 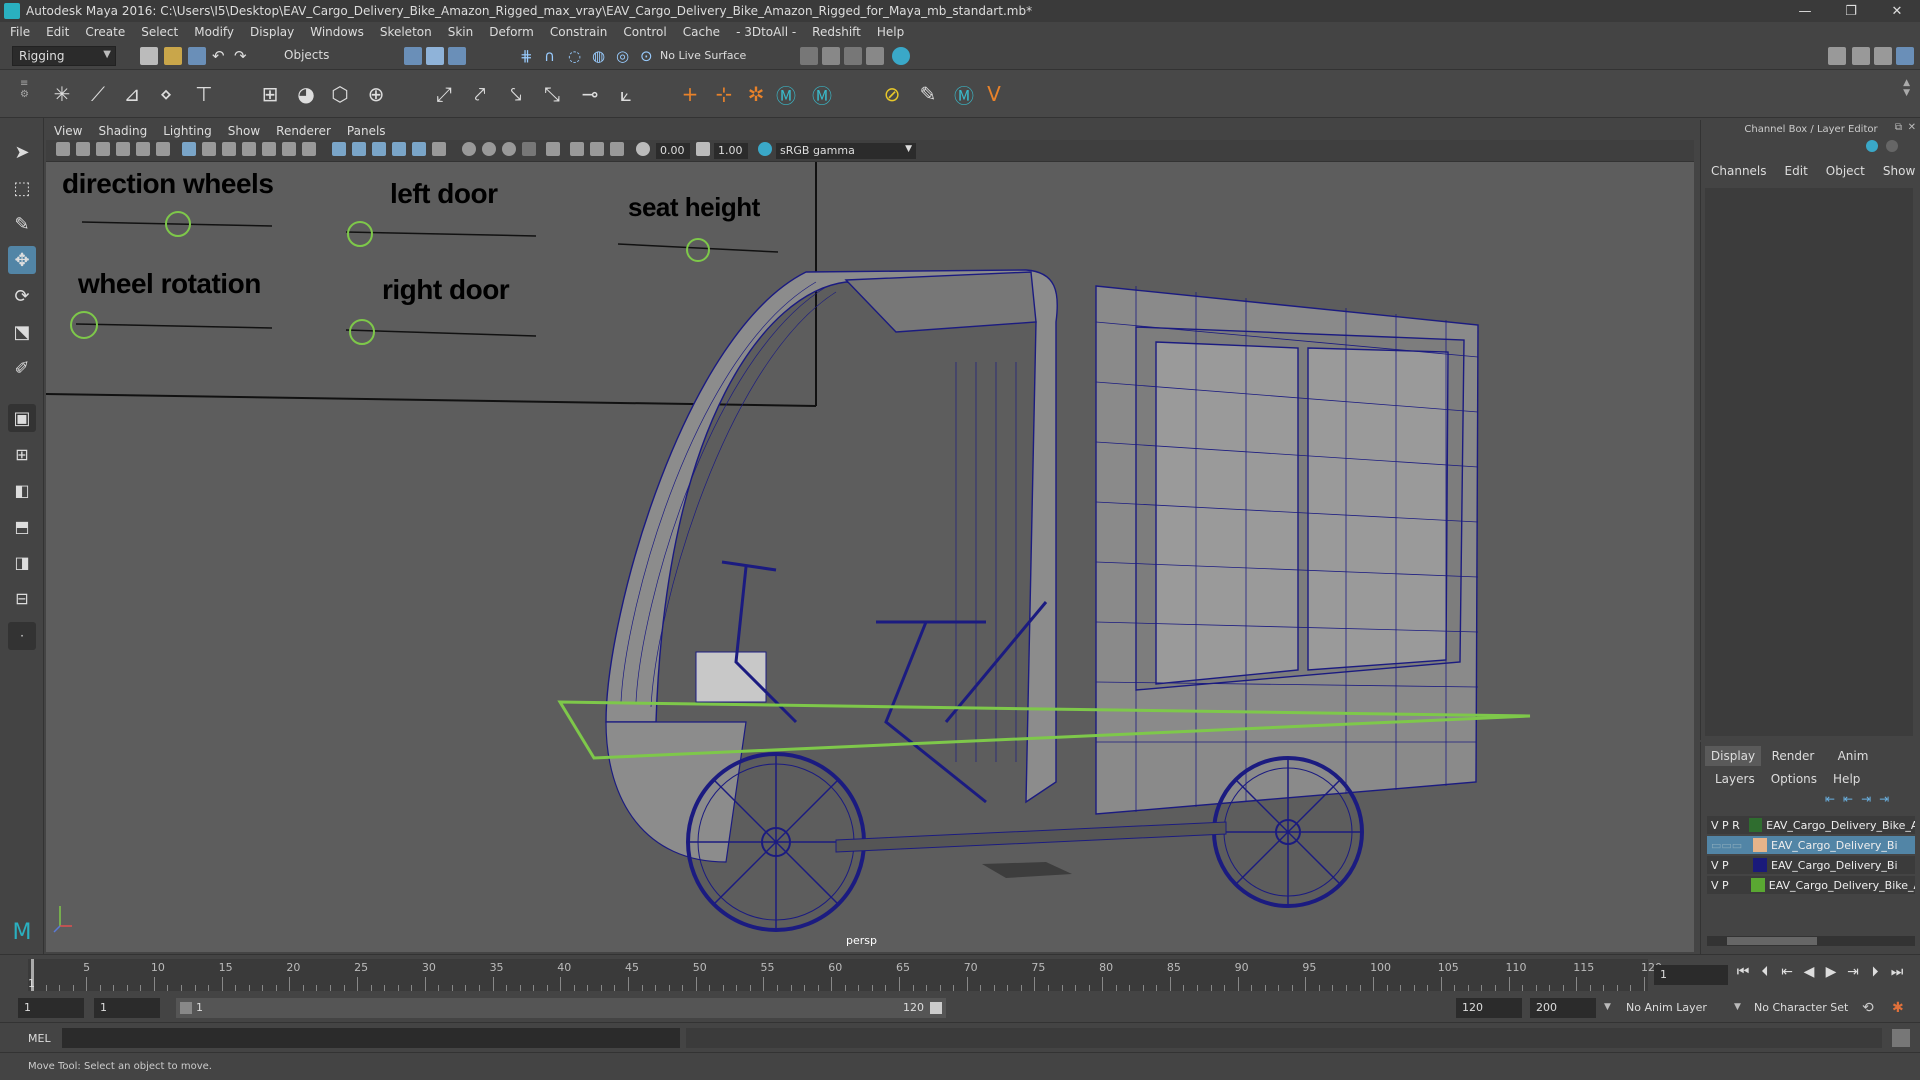 I want to click on step-back-icon: ⏴, so click(x=1765, y=972).